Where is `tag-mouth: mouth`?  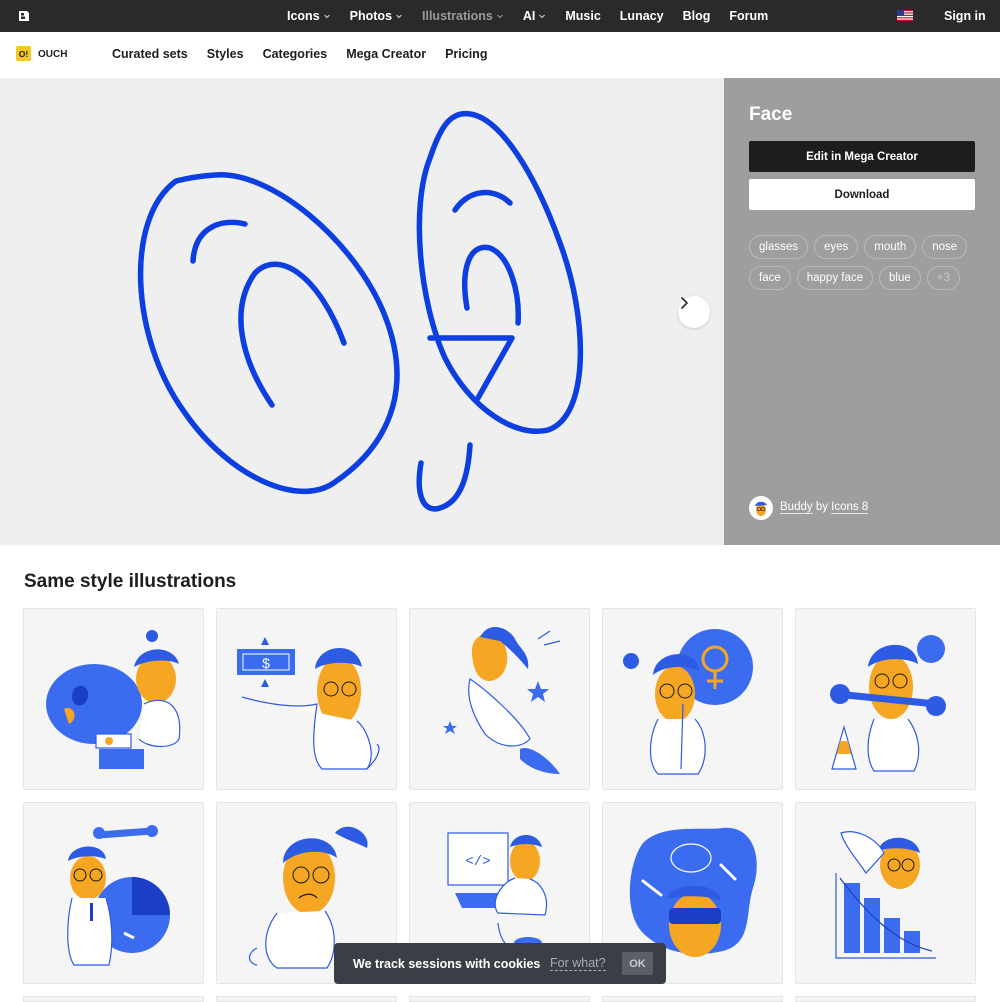 tag-mouth: mouth is located at coordinates (890, 247).